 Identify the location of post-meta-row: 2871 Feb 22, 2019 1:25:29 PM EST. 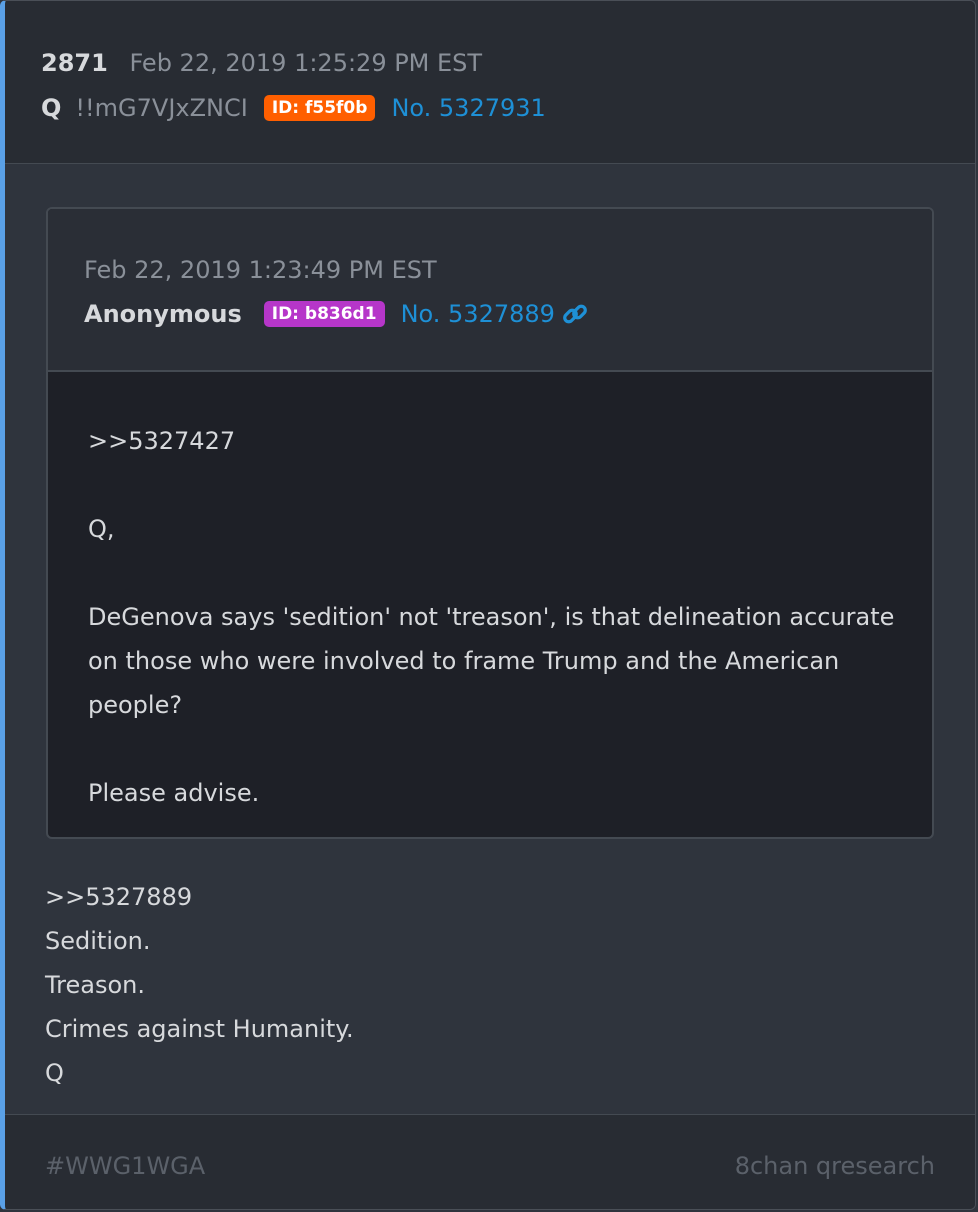
(261, 63).